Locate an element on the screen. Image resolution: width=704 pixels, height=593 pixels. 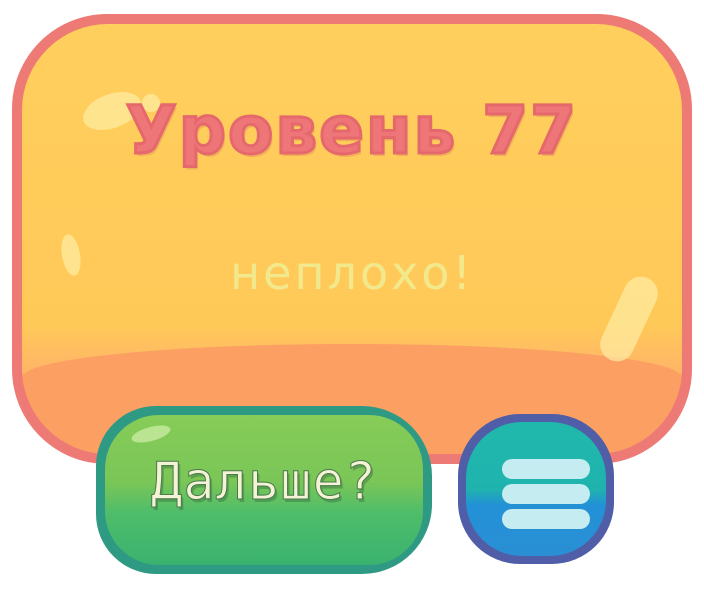
menu-button-surface is located at coordinates (536, 489).